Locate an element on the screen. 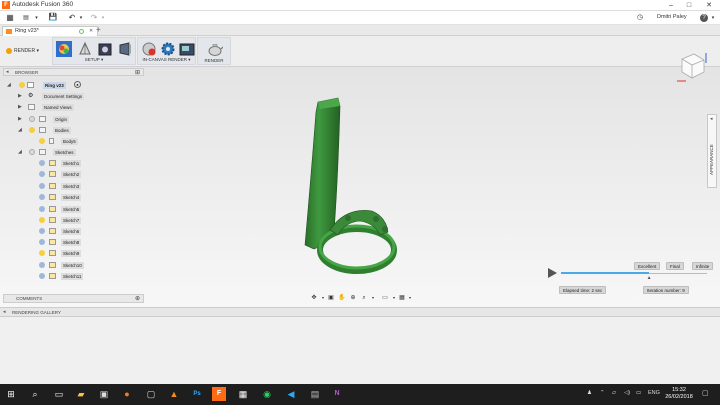  tree-item: ◢ Sketches is located at coordinates (73, 152).